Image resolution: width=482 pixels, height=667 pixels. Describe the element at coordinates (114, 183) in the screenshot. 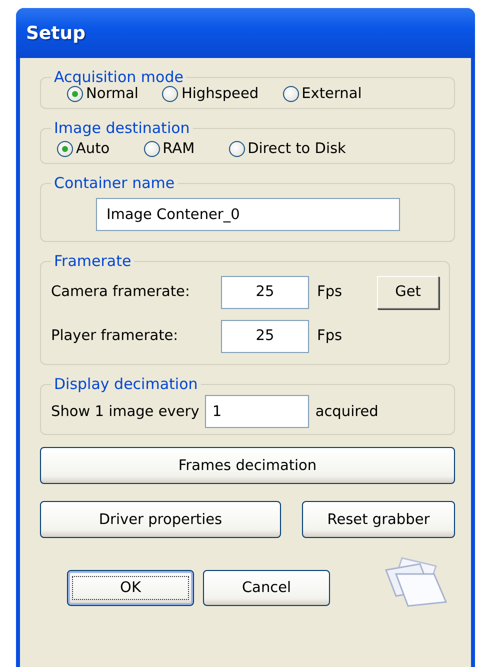

I see `group-label: Container name` at that location.